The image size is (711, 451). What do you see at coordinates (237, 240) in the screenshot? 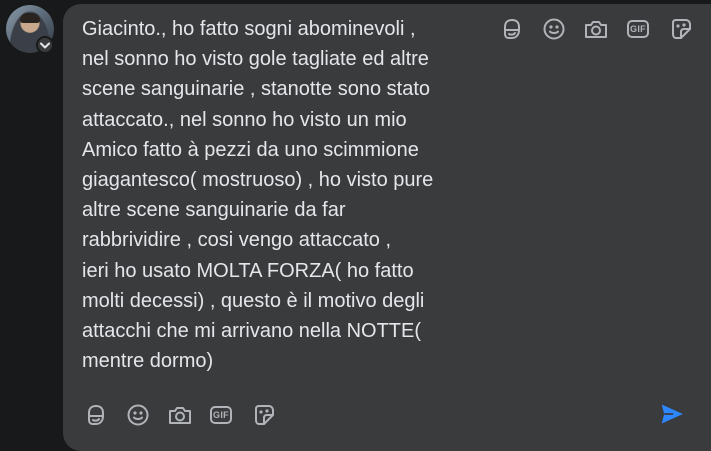
I see `comment-line: rabbrividire , cosi vengo attaccato ,` at bounding box center [237, 240].